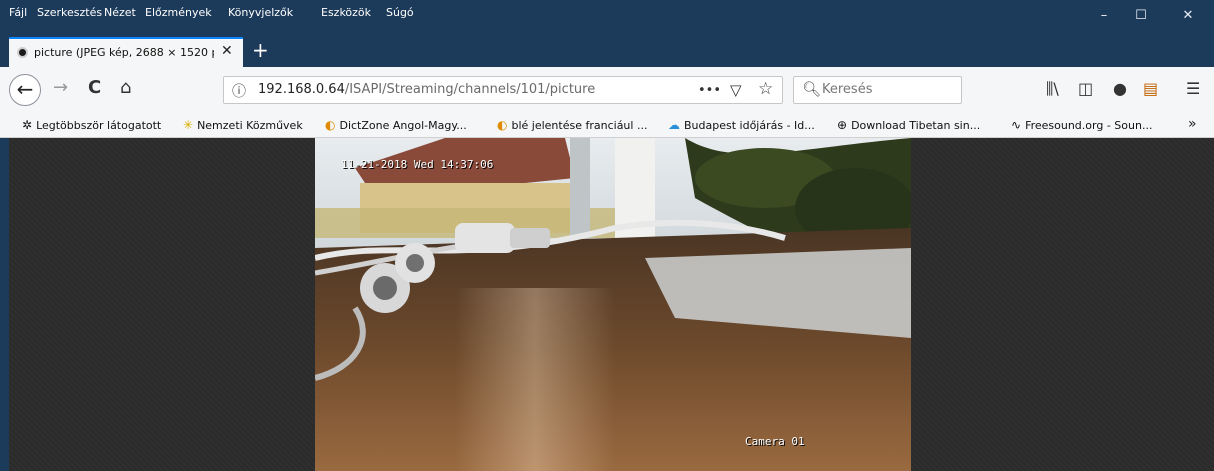 Image resolution: width=1214 pixels, height=471 pixels. What do you see at coordinates (346, 12) in the screenshot?
I see `menu-tools: Eszközök` at bounding box center [346, 12].